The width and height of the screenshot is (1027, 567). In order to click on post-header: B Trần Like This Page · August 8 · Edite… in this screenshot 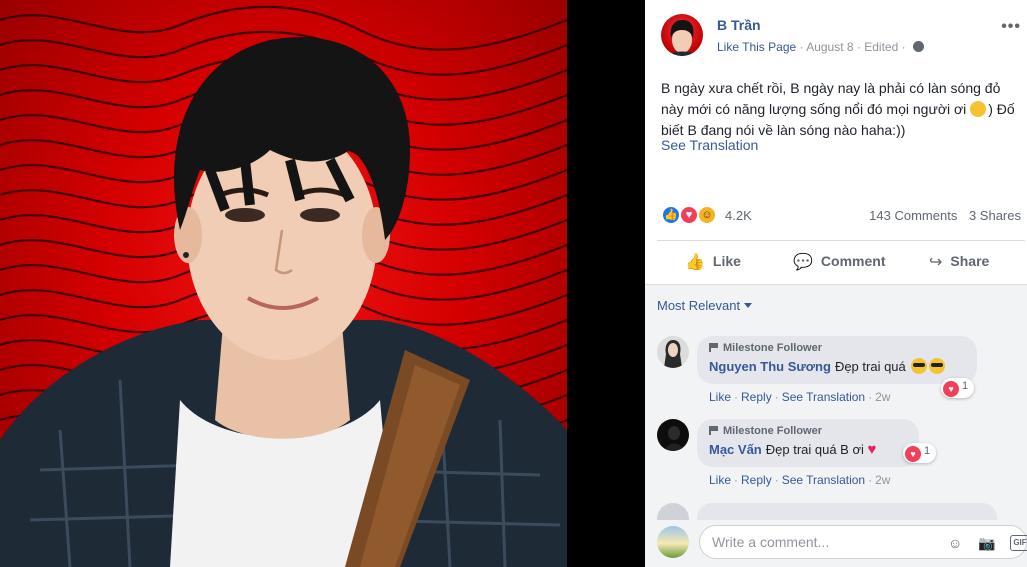, I will do `click(841, 36)`.